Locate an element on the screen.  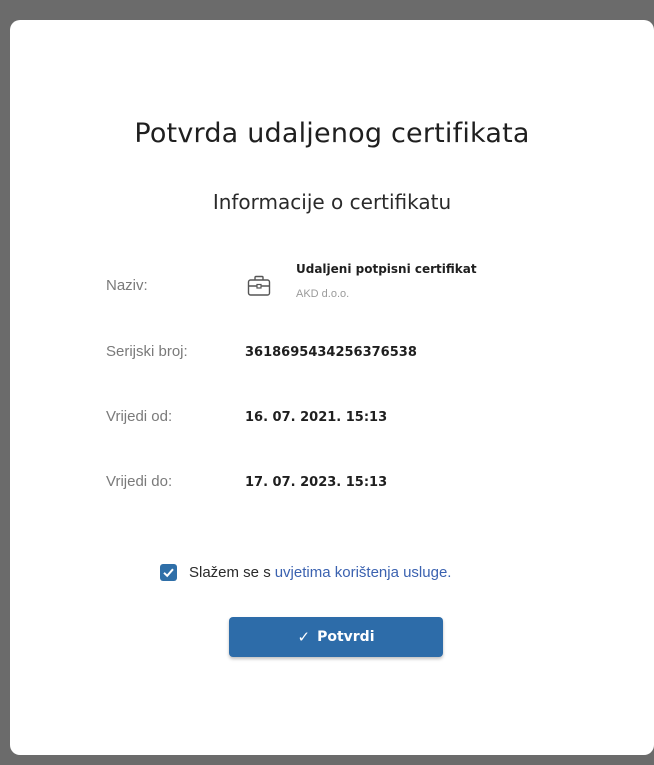
serial-label: Serijski broj: is located at coordinates (147, 351).